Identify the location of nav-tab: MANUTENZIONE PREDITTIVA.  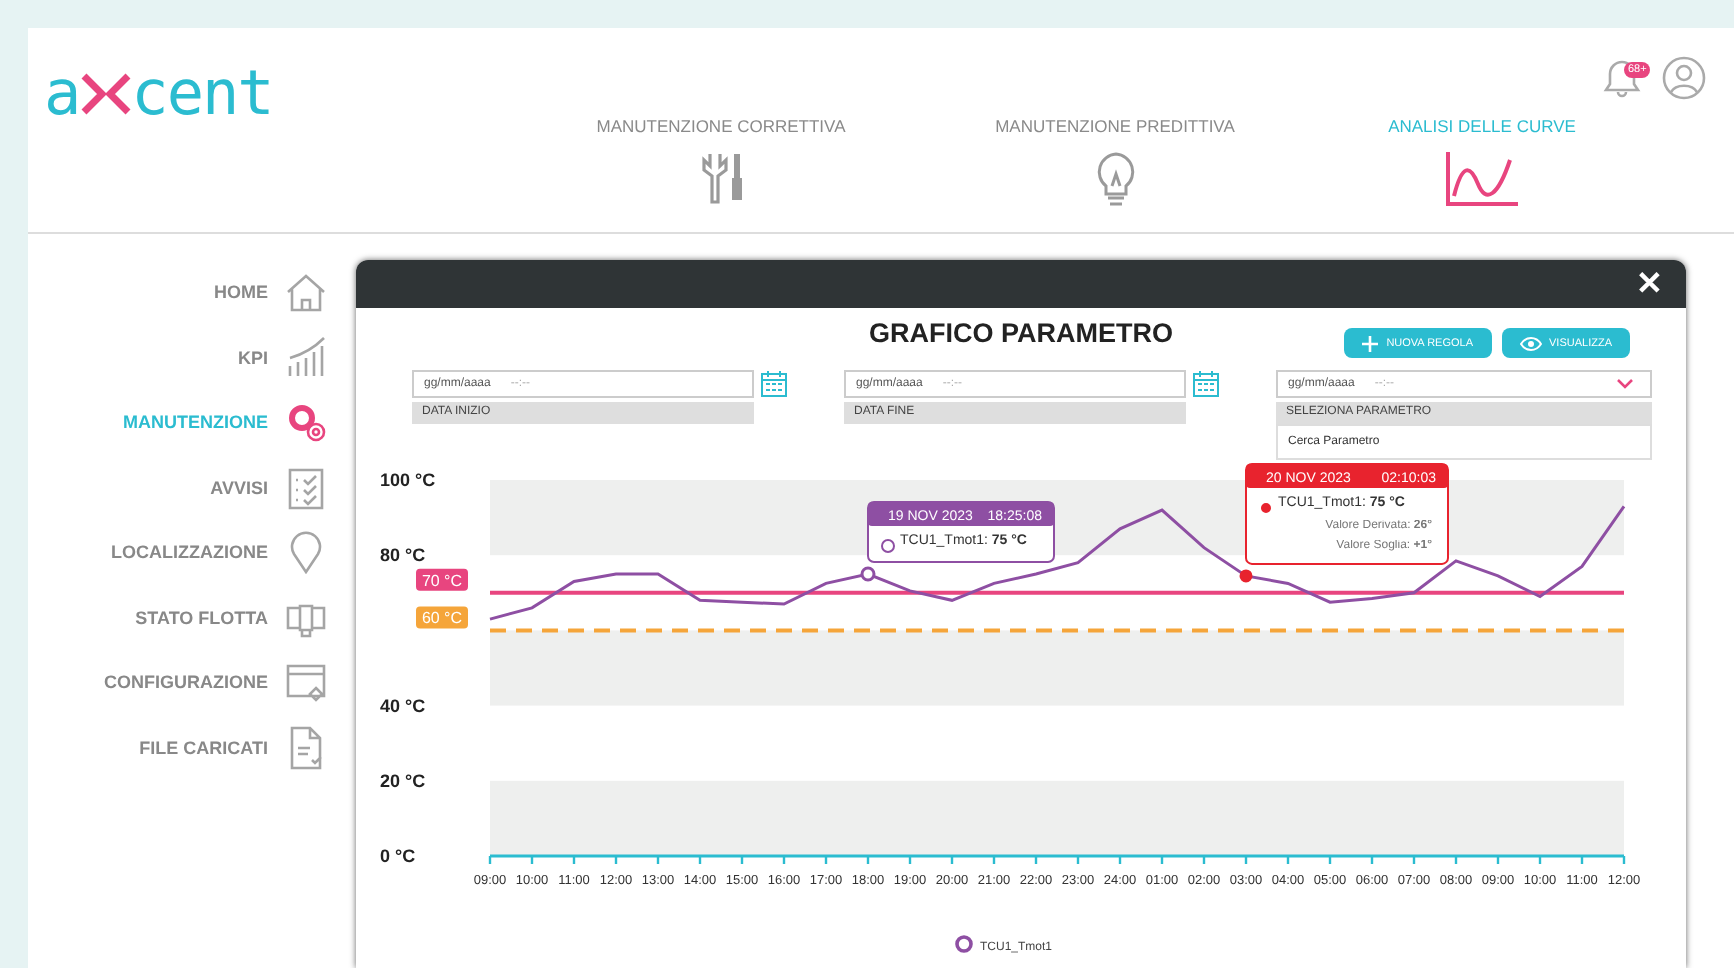
(1115, 168).